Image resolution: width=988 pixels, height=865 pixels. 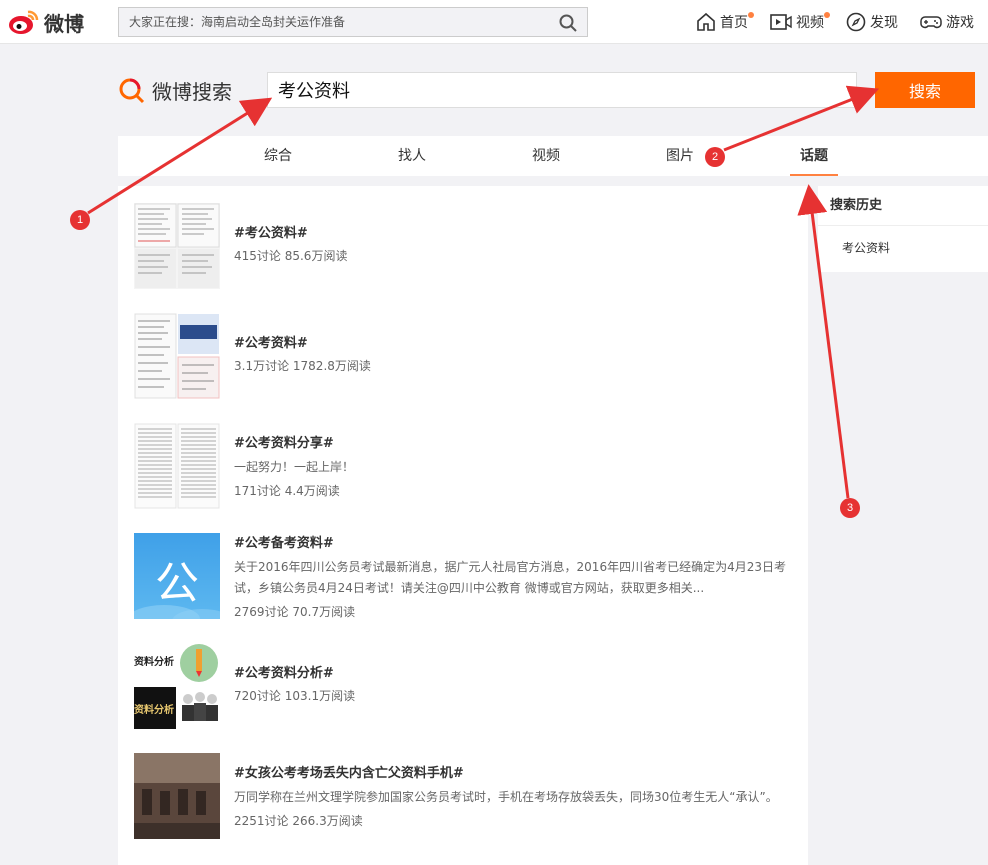 I want to click on main-search-input, so click(x=562, y=90).